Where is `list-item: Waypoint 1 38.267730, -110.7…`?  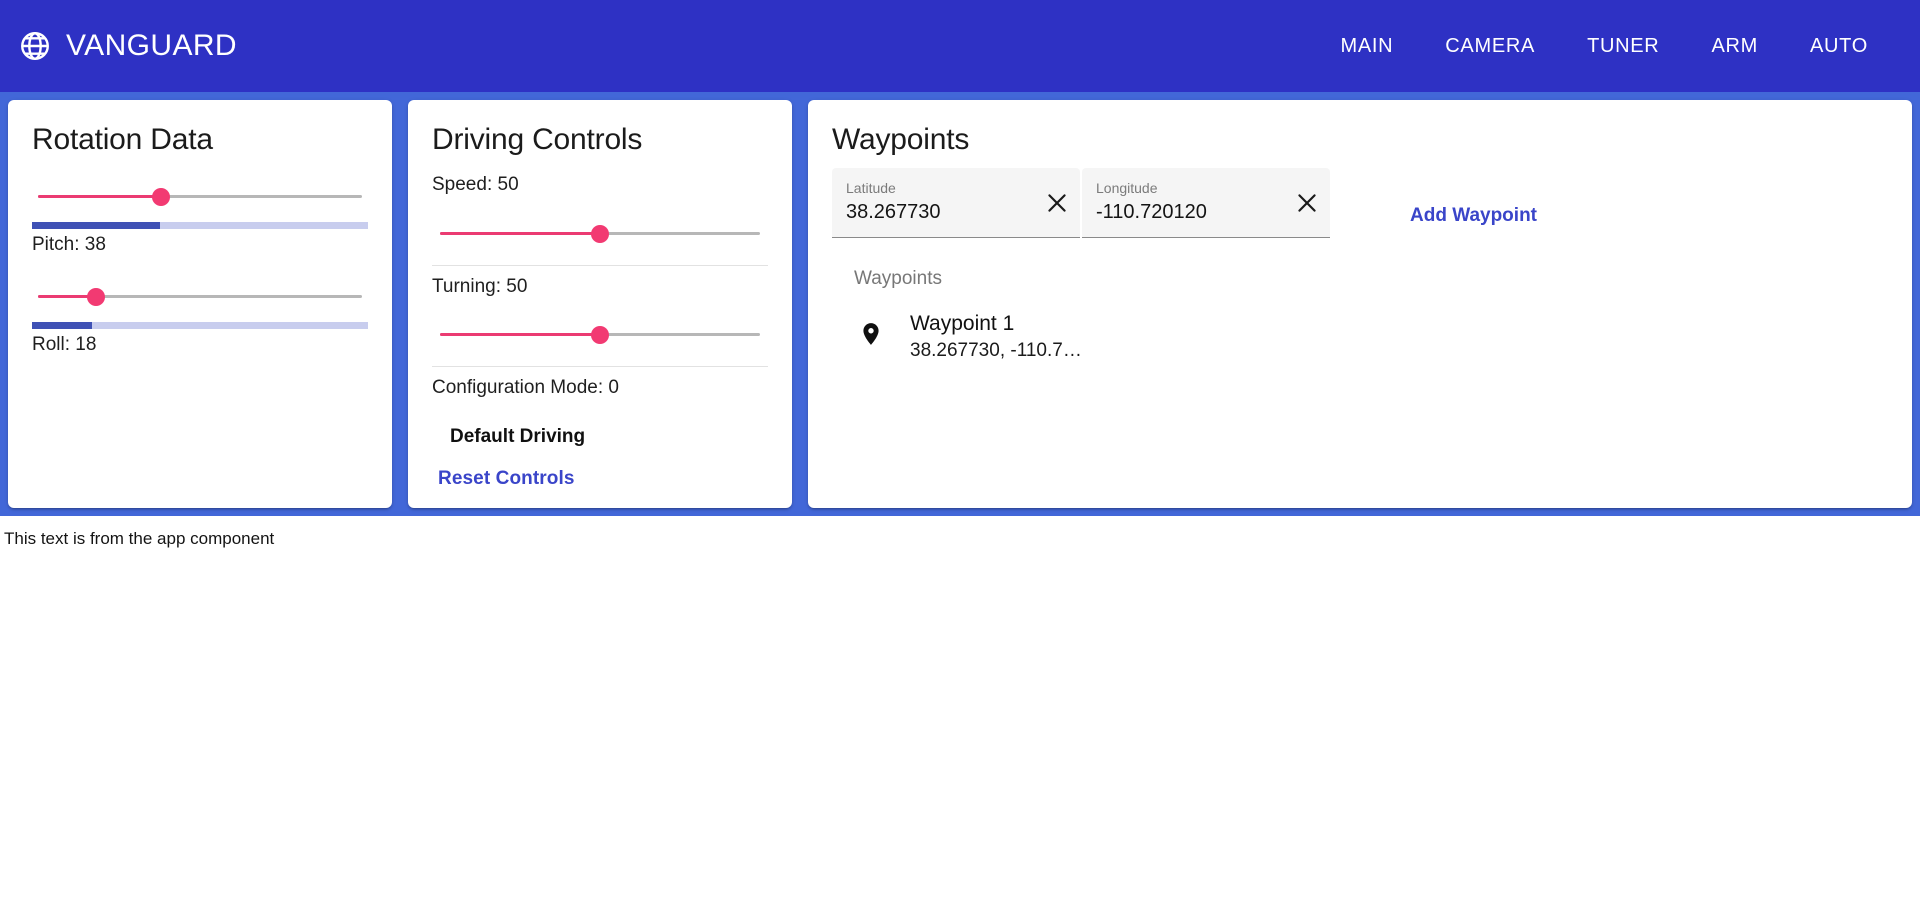 list-item: Waypoint 1 38.267730, -110.7… is located at coordinates (1360, 337).